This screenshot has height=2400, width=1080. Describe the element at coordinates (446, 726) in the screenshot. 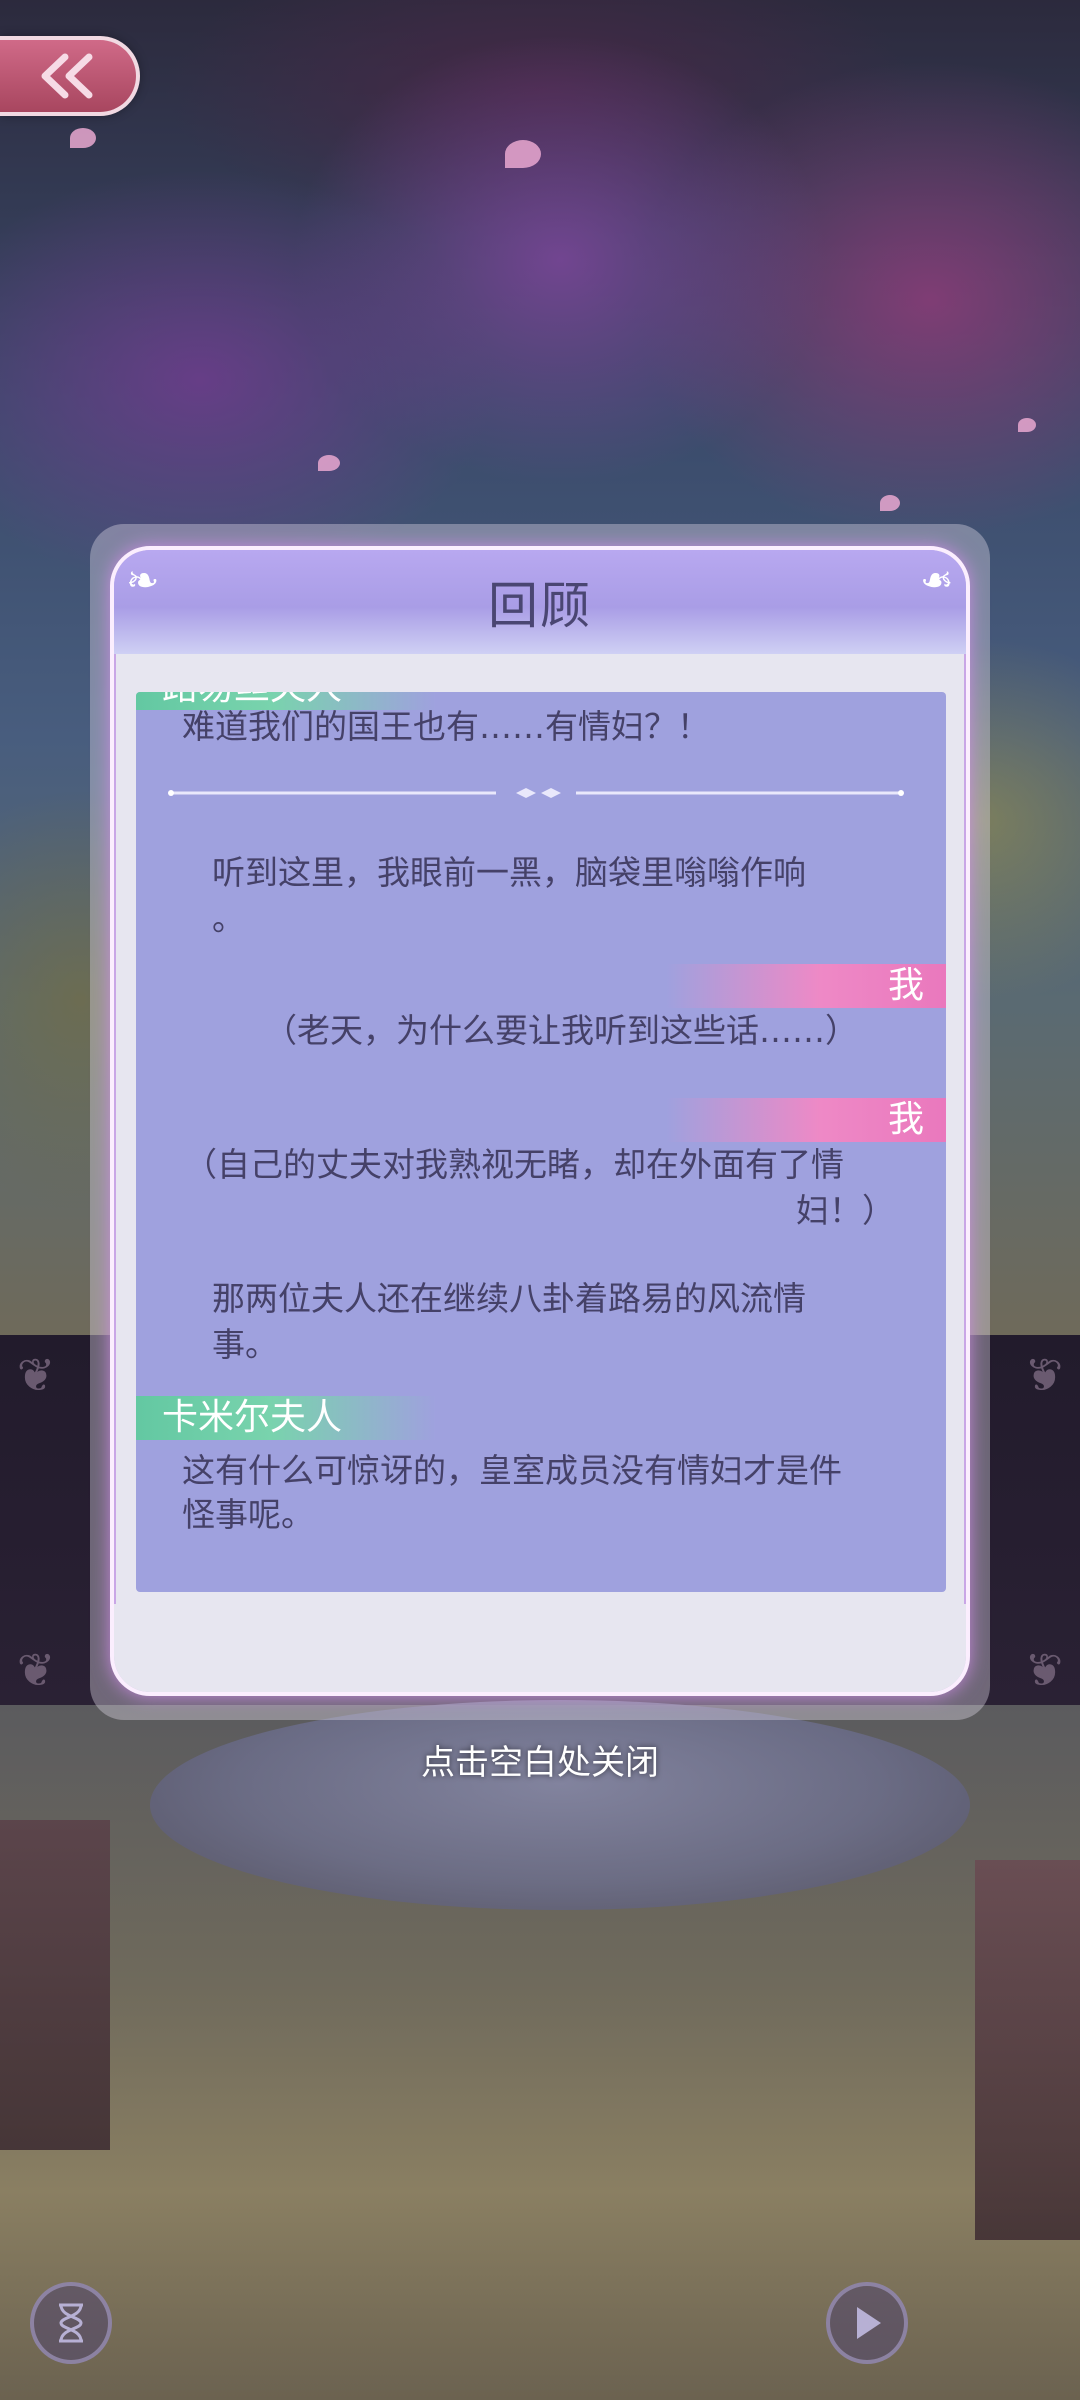

I see `dialog-line: 难道我们的国王也有……有情妇？！` at that location.